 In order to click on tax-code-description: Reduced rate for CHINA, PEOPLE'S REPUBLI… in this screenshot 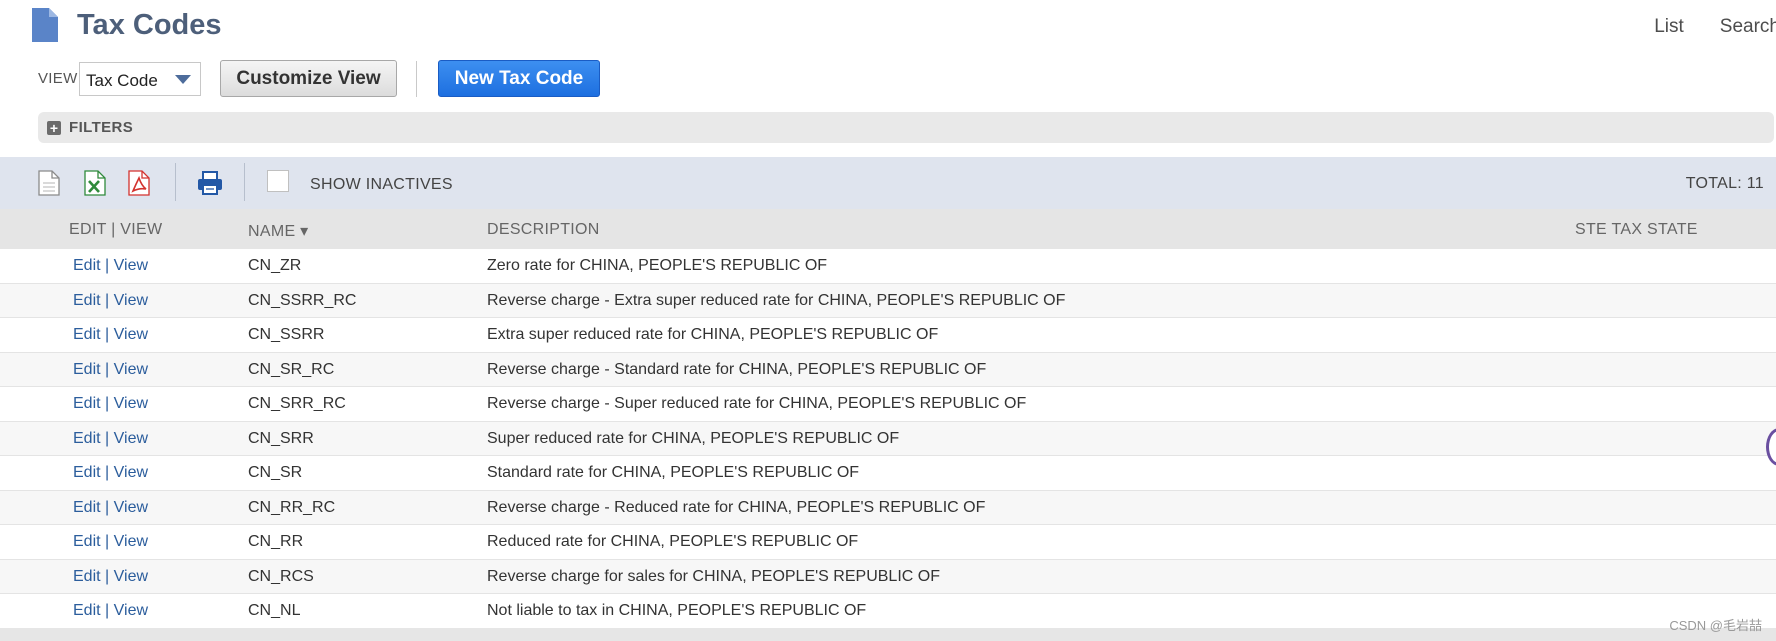, I will do `click(673, 541)`.